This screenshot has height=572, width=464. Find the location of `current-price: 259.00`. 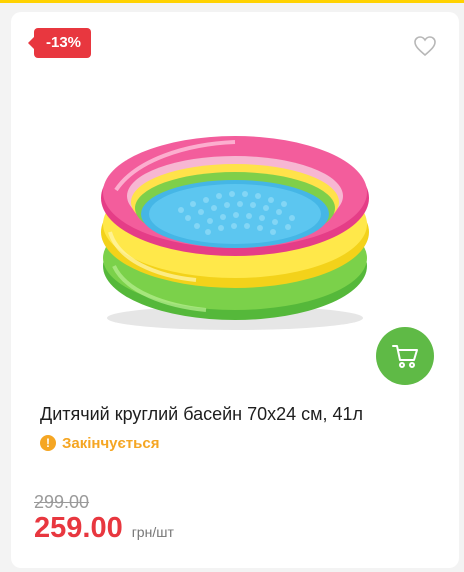

current-price: 259.00 is located at coordinates (78, 528).